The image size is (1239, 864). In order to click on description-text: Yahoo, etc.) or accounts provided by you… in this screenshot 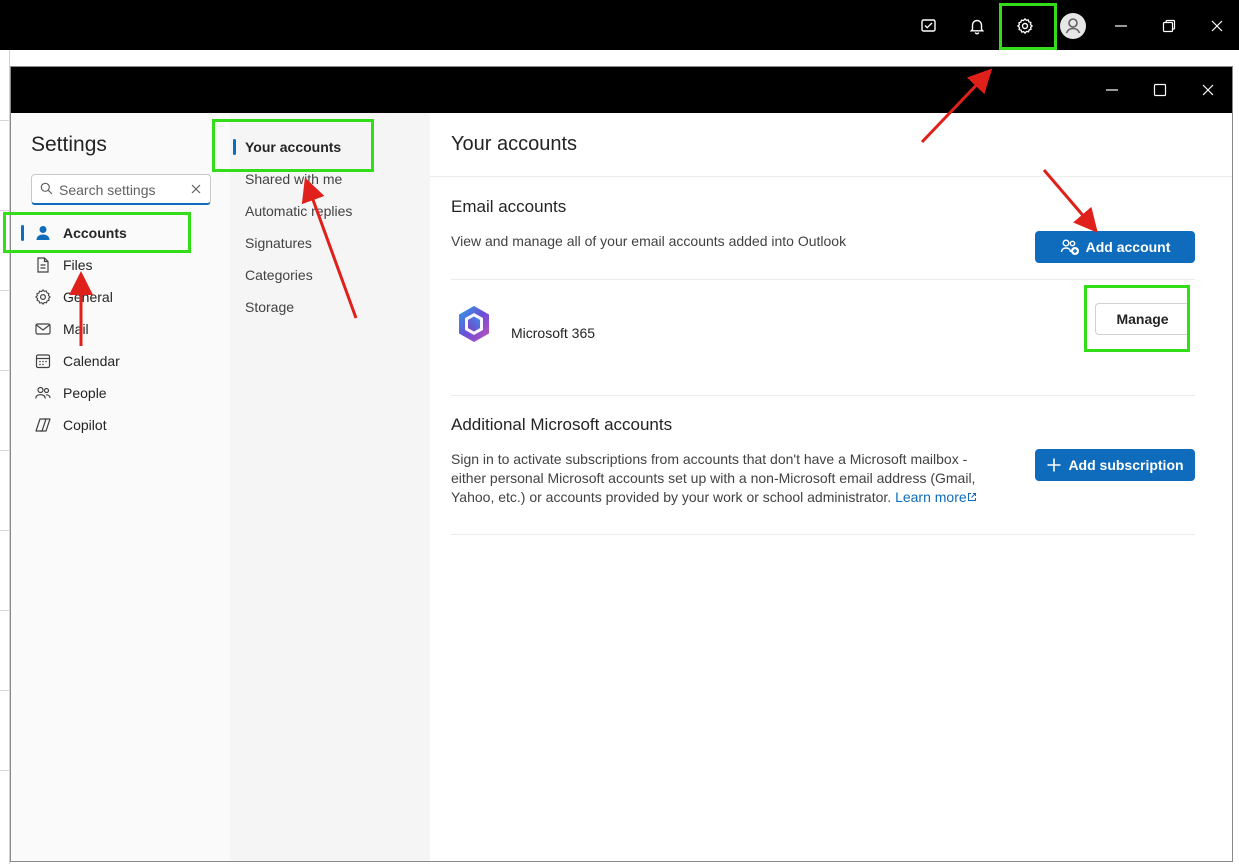, I will do `click(671, 497)`.